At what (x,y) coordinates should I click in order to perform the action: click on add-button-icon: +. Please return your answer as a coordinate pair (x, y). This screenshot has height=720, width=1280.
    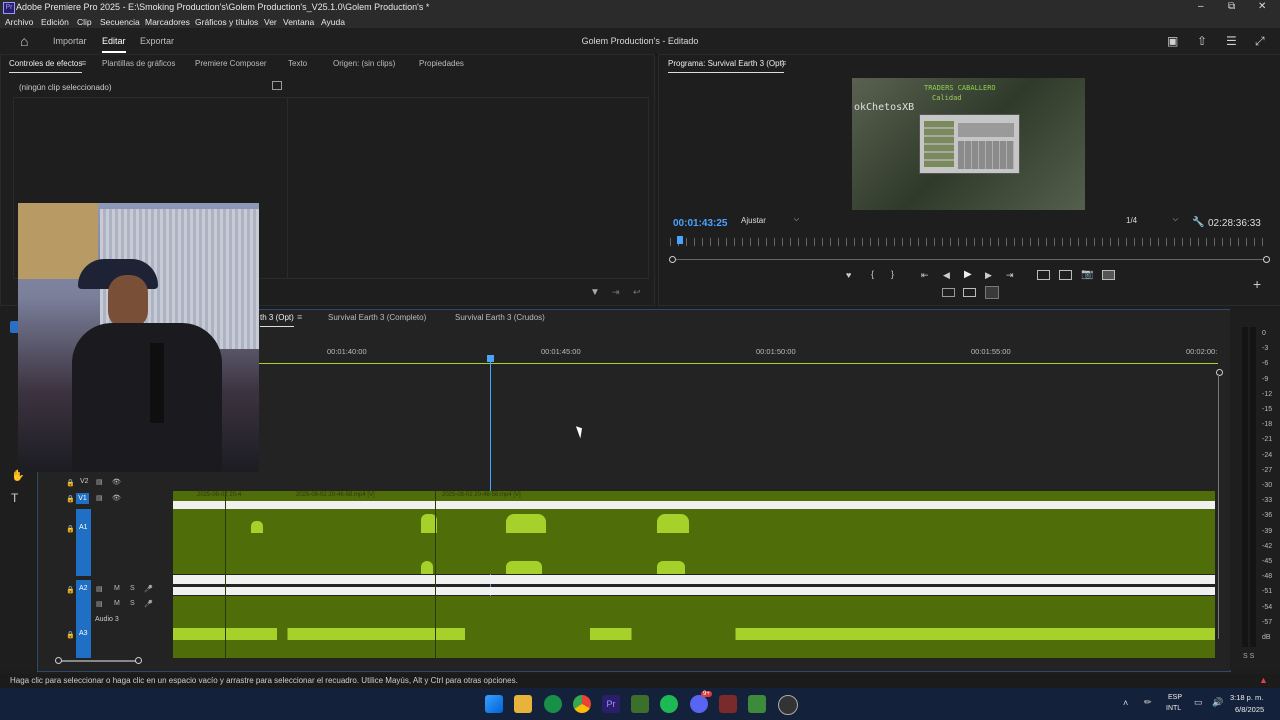
    Looking at the image, I should click on (1257, 284).